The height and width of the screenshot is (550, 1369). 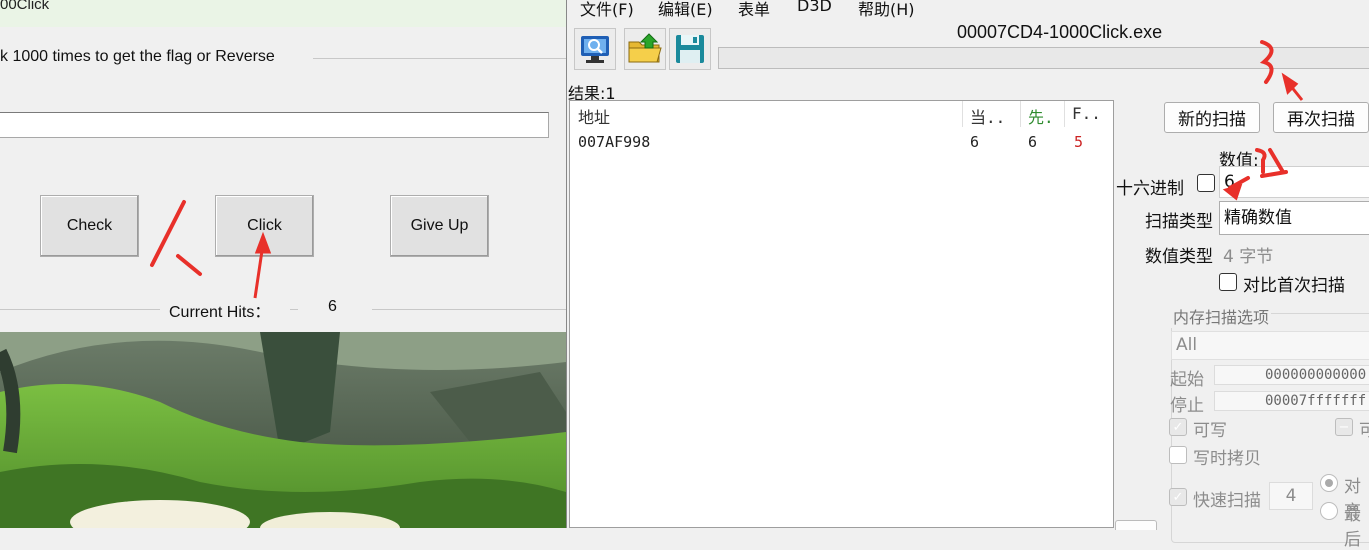 I want to click on row-current: 6, so click(x=975, y=142).